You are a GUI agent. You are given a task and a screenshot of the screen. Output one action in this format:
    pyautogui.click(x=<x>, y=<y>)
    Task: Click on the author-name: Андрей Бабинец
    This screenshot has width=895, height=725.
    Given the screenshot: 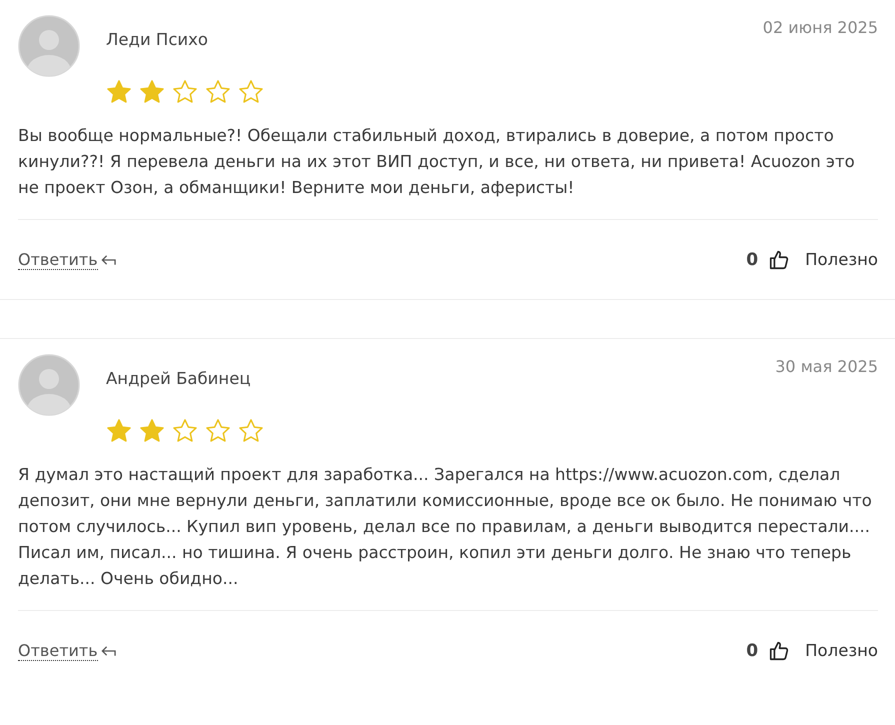 What is the action you would take?
    pyautogui.click(x=179, y=378)
    